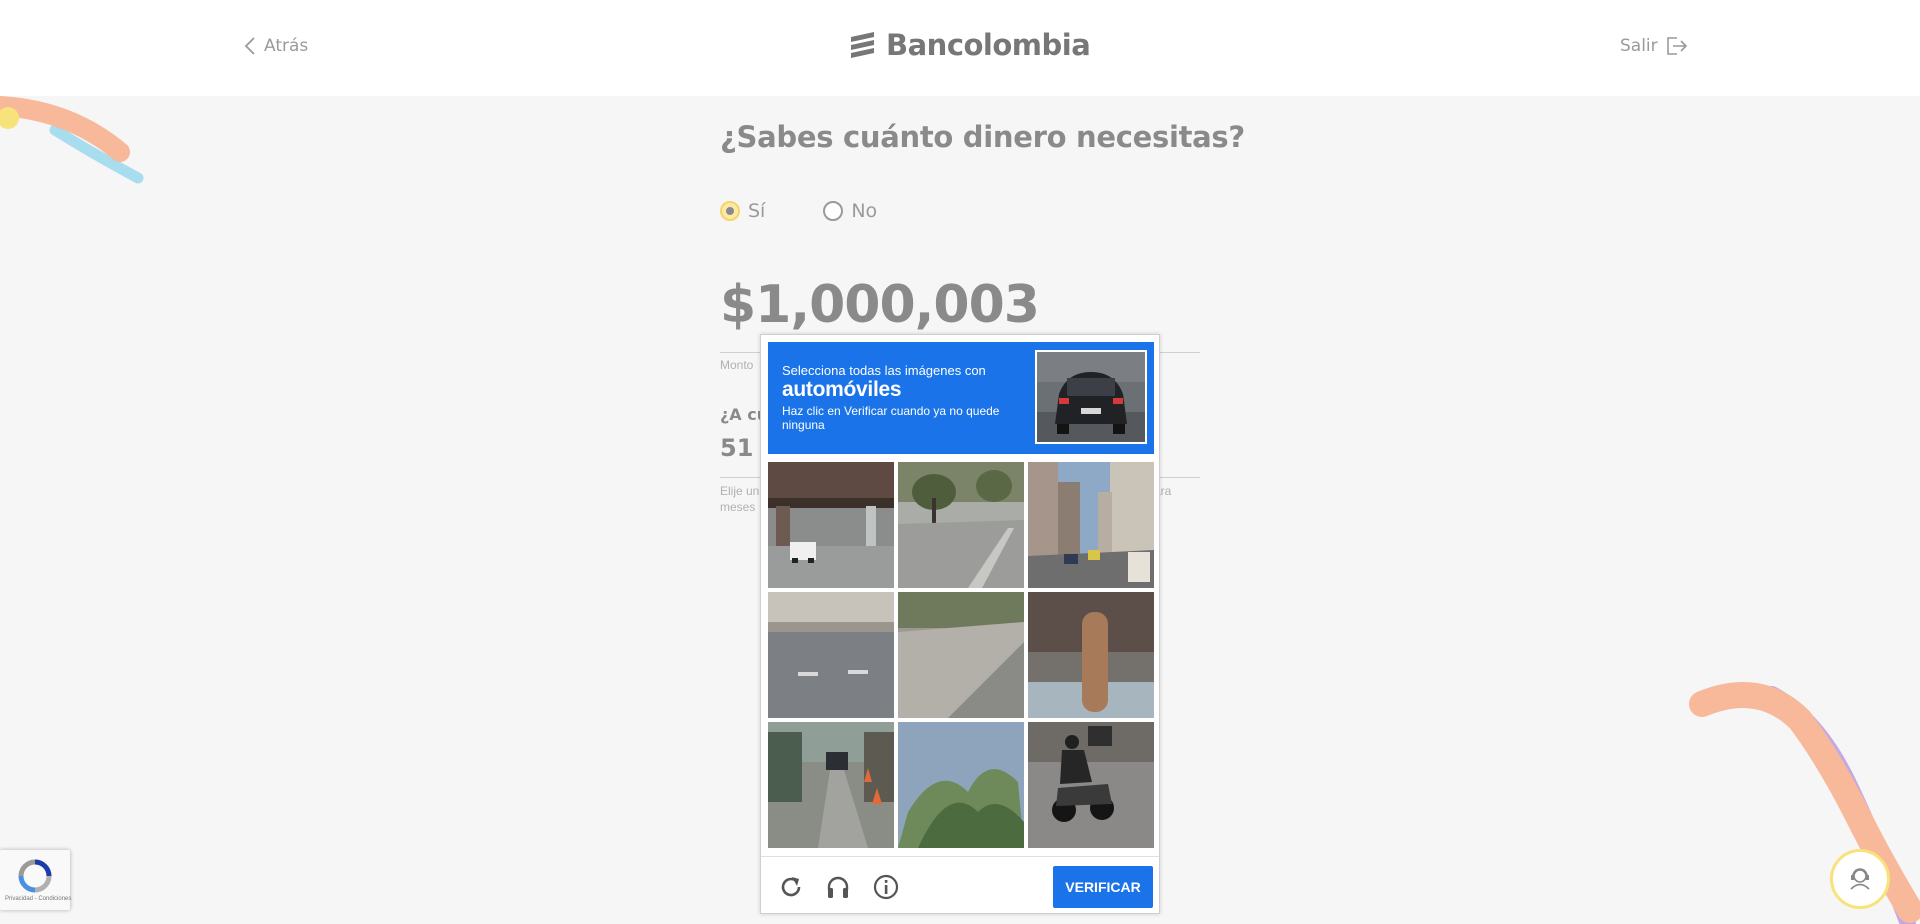 This screenshot has width=1920, height=924. Describe the element at coordinates (960, 885) in the screenshot. I see `challenge-footer: VERIFICAR` at that location.